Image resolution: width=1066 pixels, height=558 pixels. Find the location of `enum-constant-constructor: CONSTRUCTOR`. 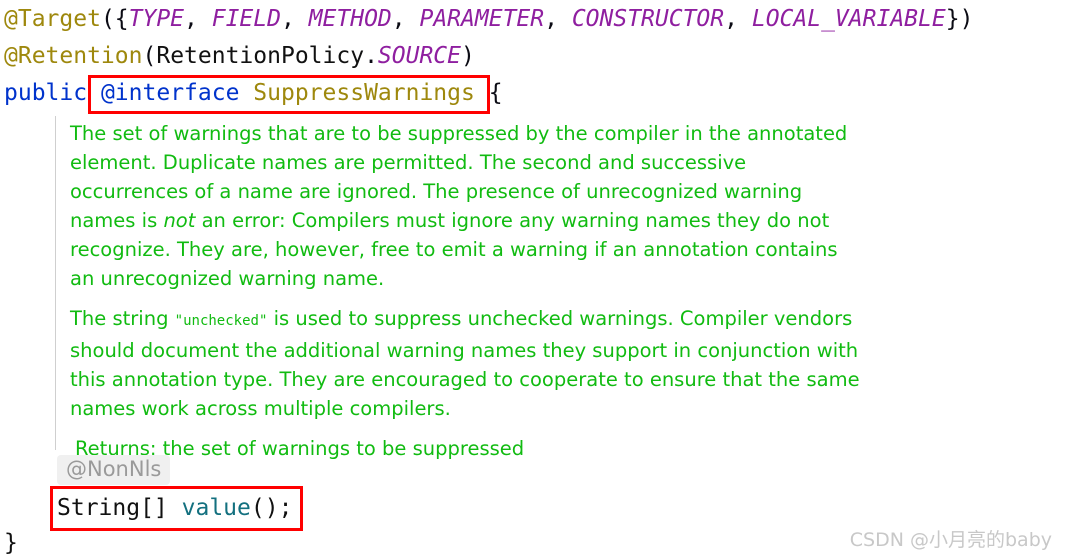

enum-constant-constructor: CONSTRUCTOR is located at coordinates (648, 19).